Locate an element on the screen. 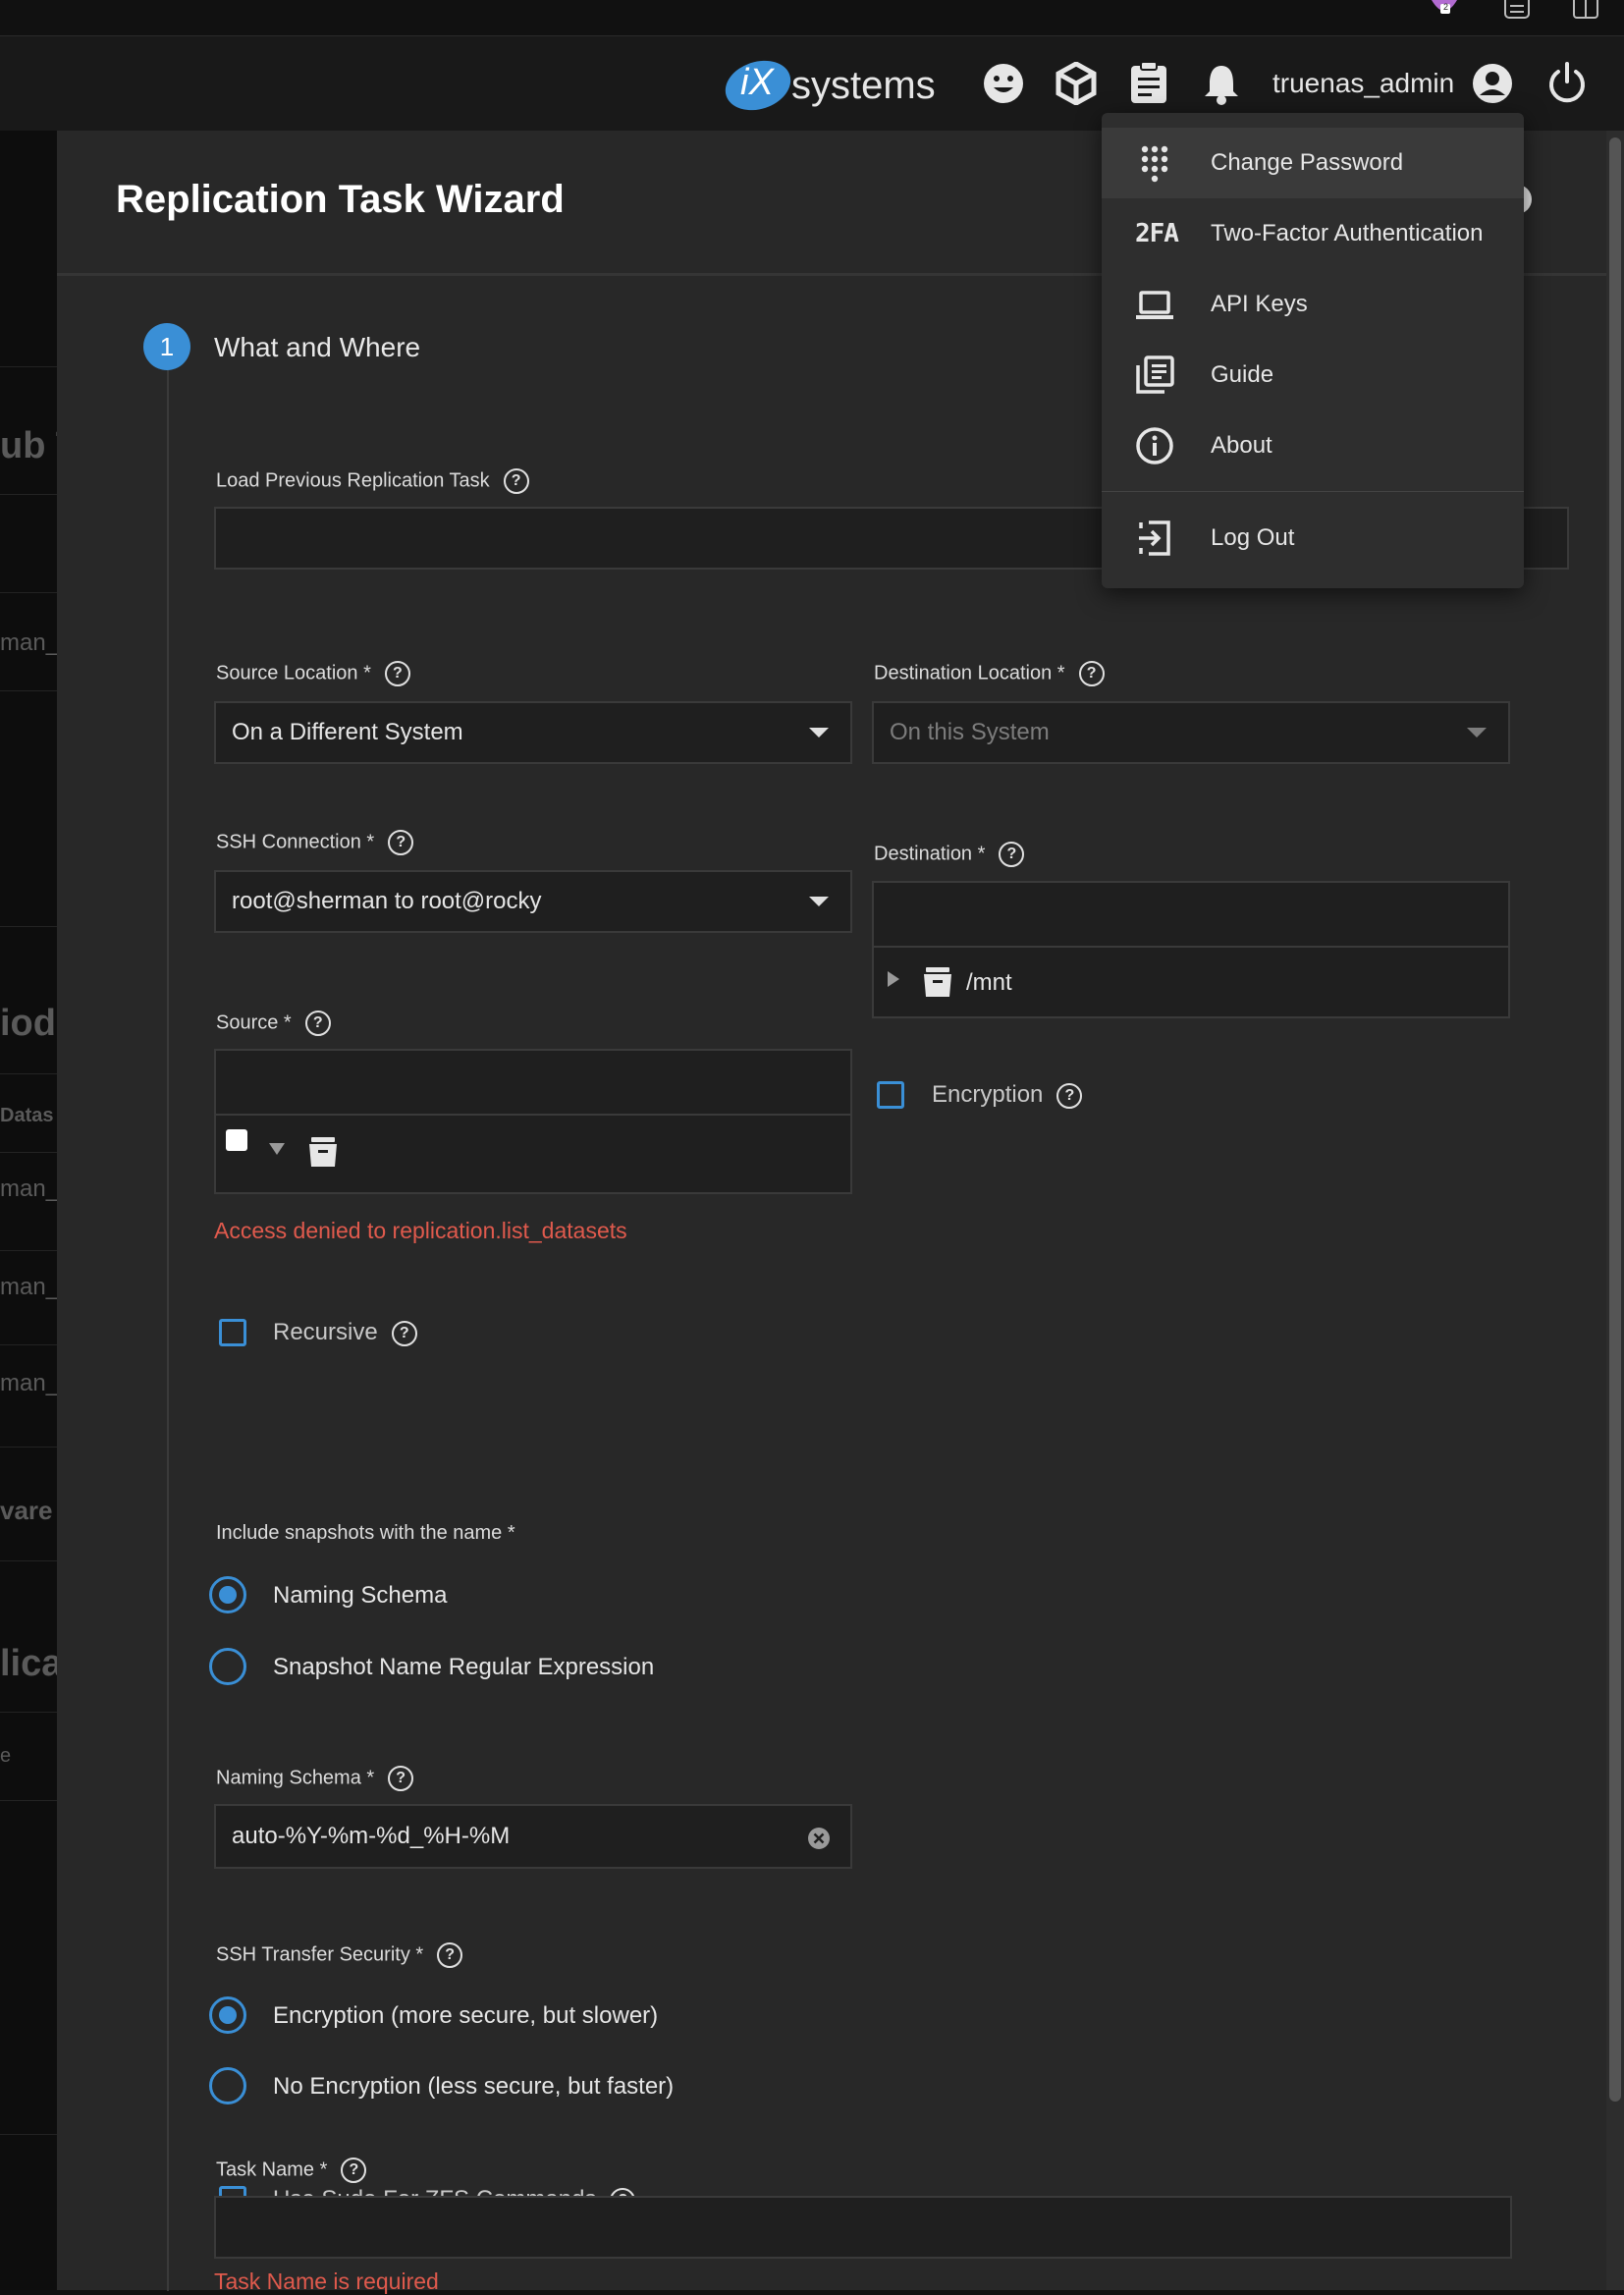 Image resolution: width=1624 pixels, height=2295 pixels. browser-settings-icon is located at coordinates (1517, 11).